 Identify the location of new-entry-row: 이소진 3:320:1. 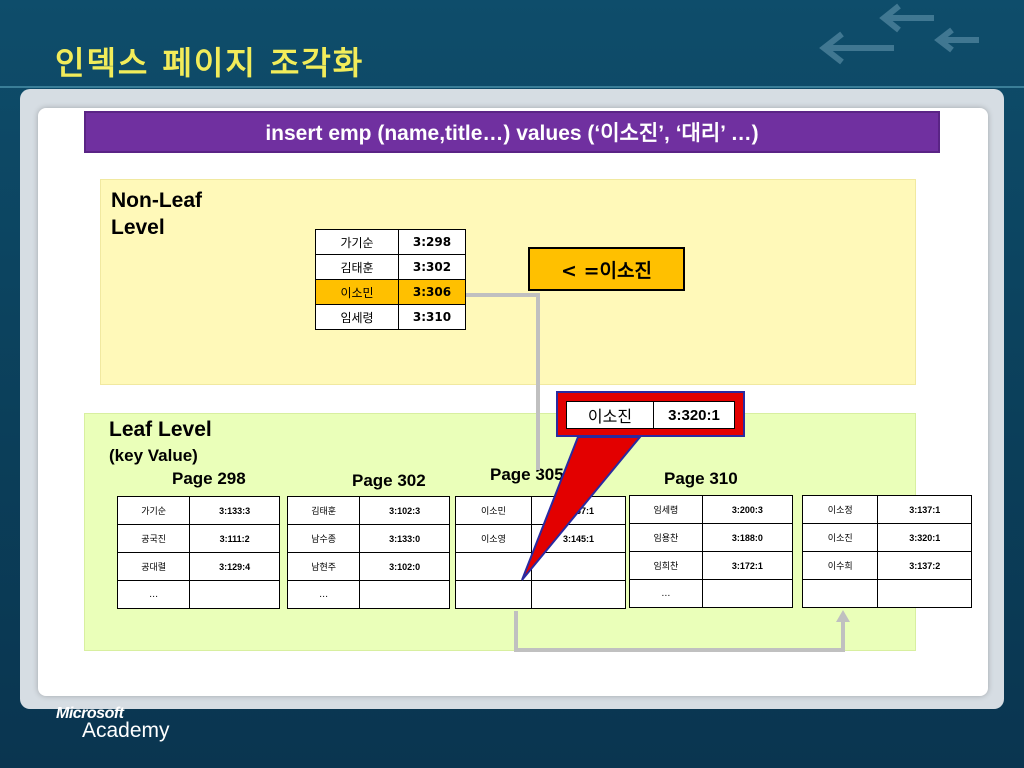
(650, 415).